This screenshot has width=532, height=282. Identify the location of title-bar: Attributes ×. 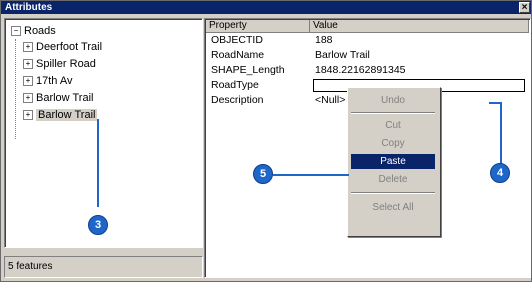
(266, 7).